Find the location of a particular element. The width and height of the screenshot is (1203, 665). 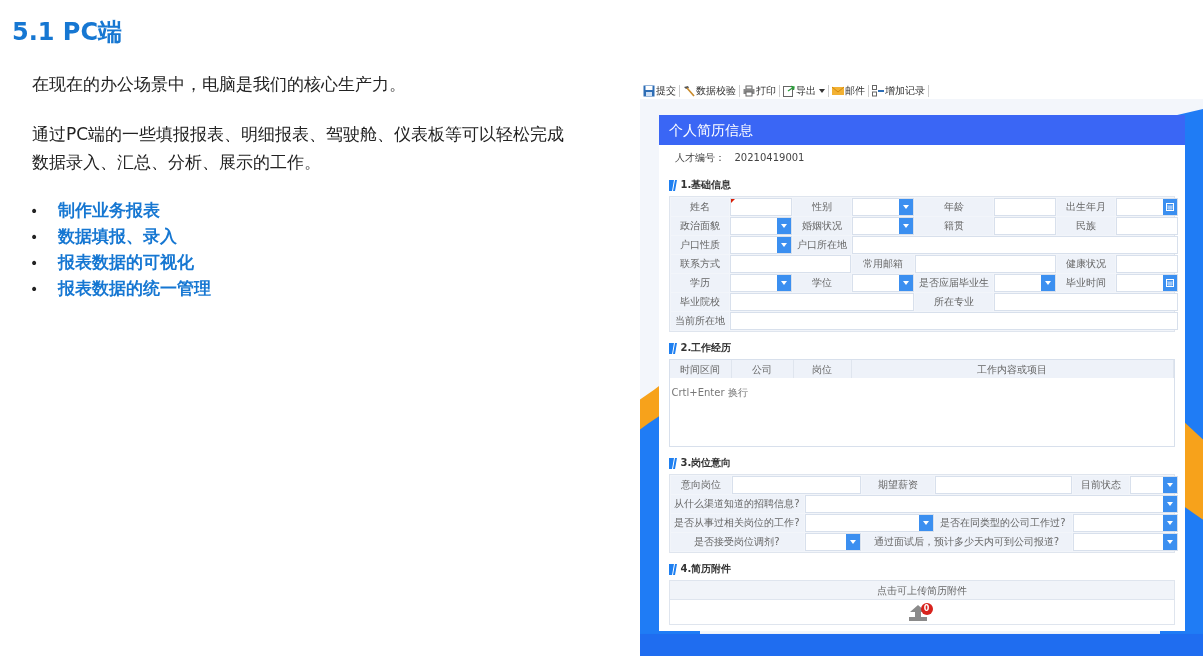

upload-button: 点击可上传简历附件 is located at coordinates (921, 590).